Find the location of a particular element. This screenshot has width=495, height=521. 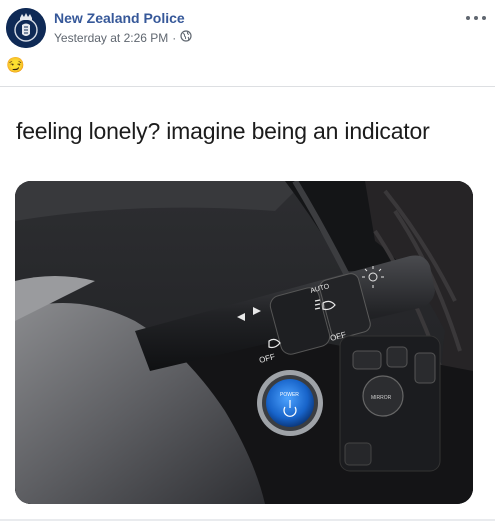

mirror-button-label: MIRROR is located at coordinates (381, 398).